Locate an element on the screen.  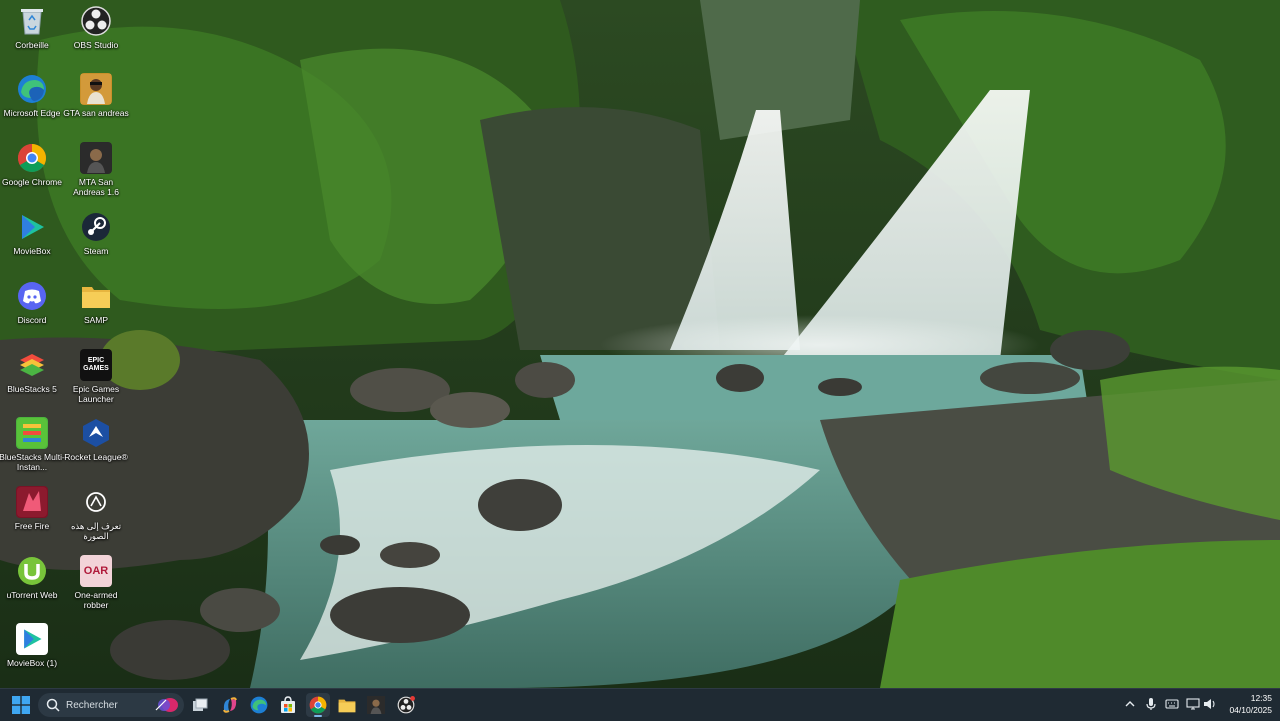
desktop-icon-label: Rocket League® is located at coordinates (96, 457).